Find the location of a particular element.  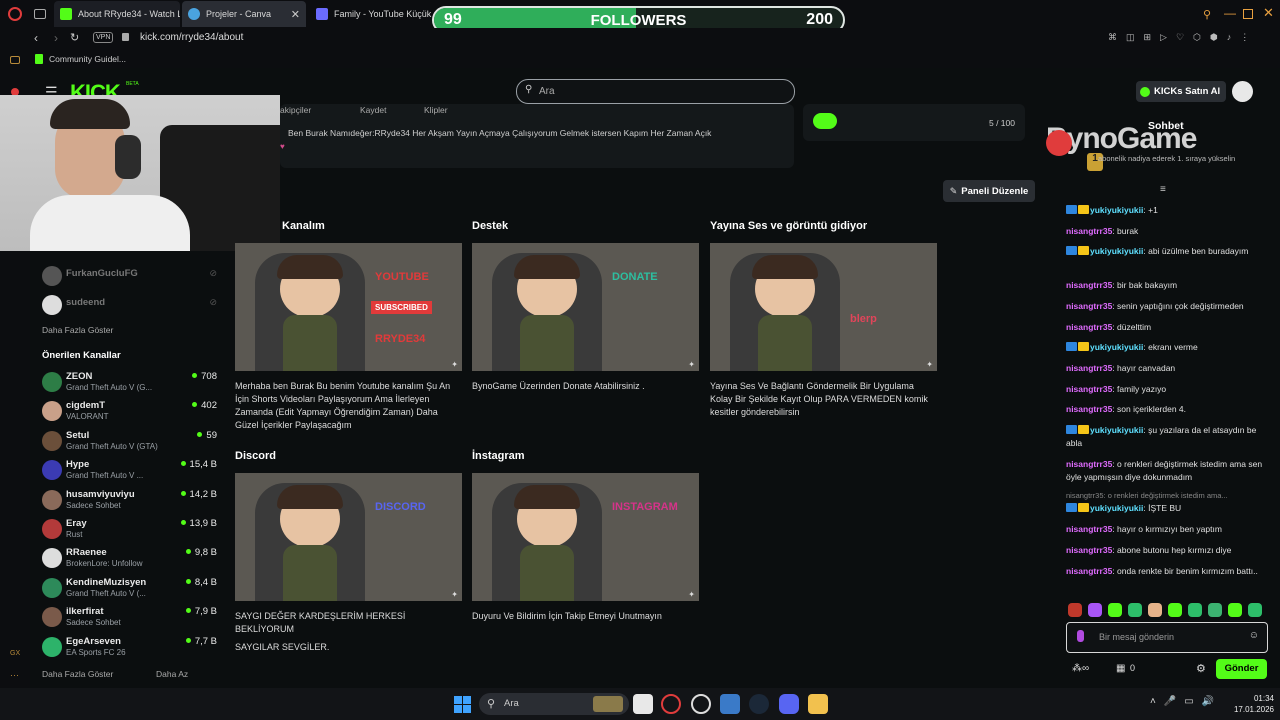

recommended-channel: cigdemT VALORANT 402 is located at coordinates (129, 413).